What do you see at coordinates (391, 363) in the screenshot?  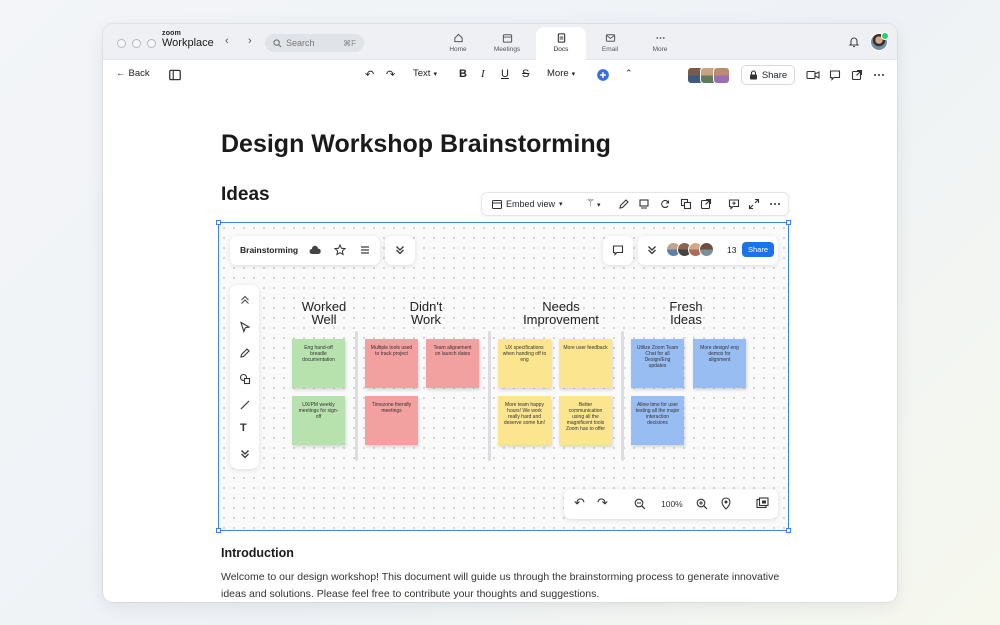 I see `sticky-note: Multiple tools used to track project` at bounding box center [391, 363].